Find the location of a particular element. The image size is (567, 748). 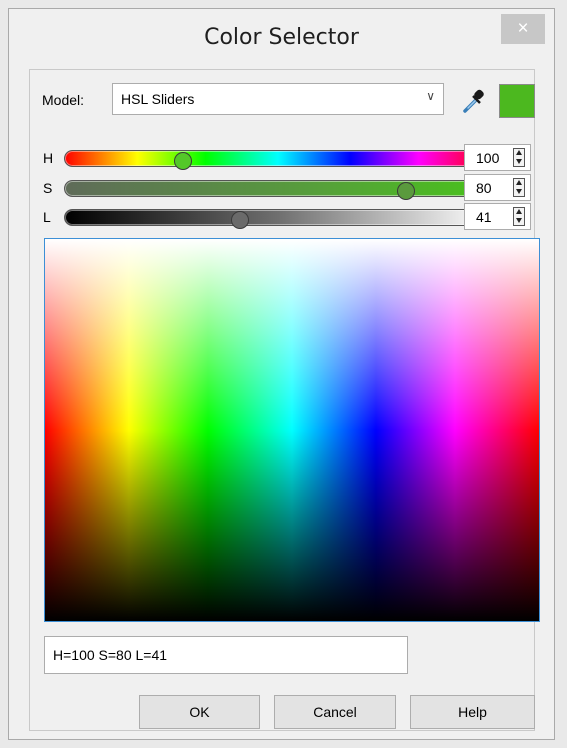

saturation-slider-track is located at coordinates (278, 190).